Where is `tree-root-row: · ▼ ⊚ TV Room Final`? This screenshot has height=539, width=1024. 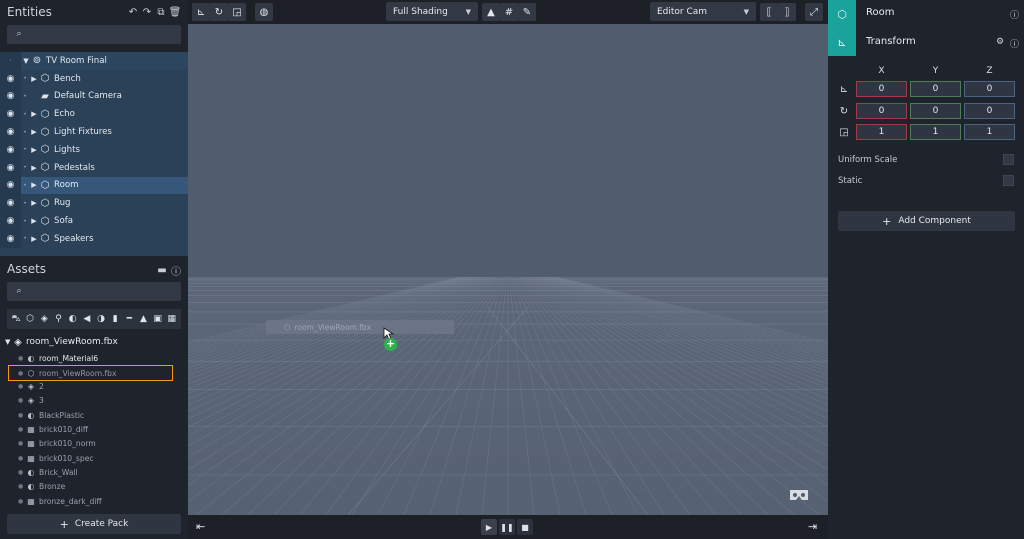
tree-root-row: · ▼ ⊚ TV Room Final is located at coordinates (94, 61).